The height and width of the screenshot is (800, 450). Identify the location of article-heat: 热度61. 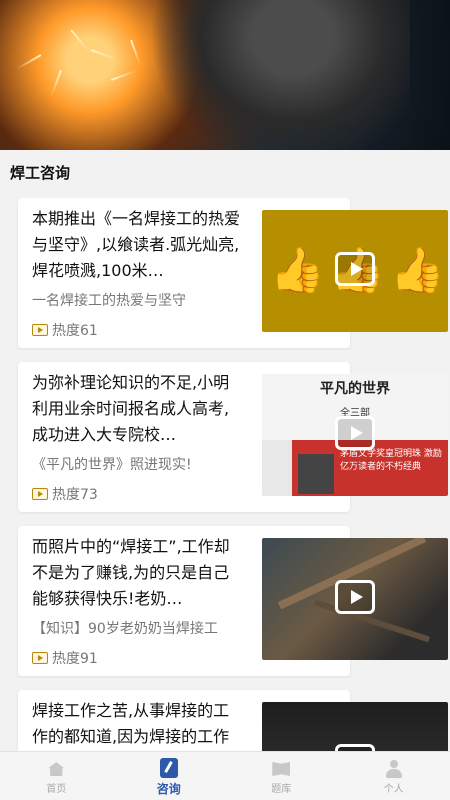
(65, 330).